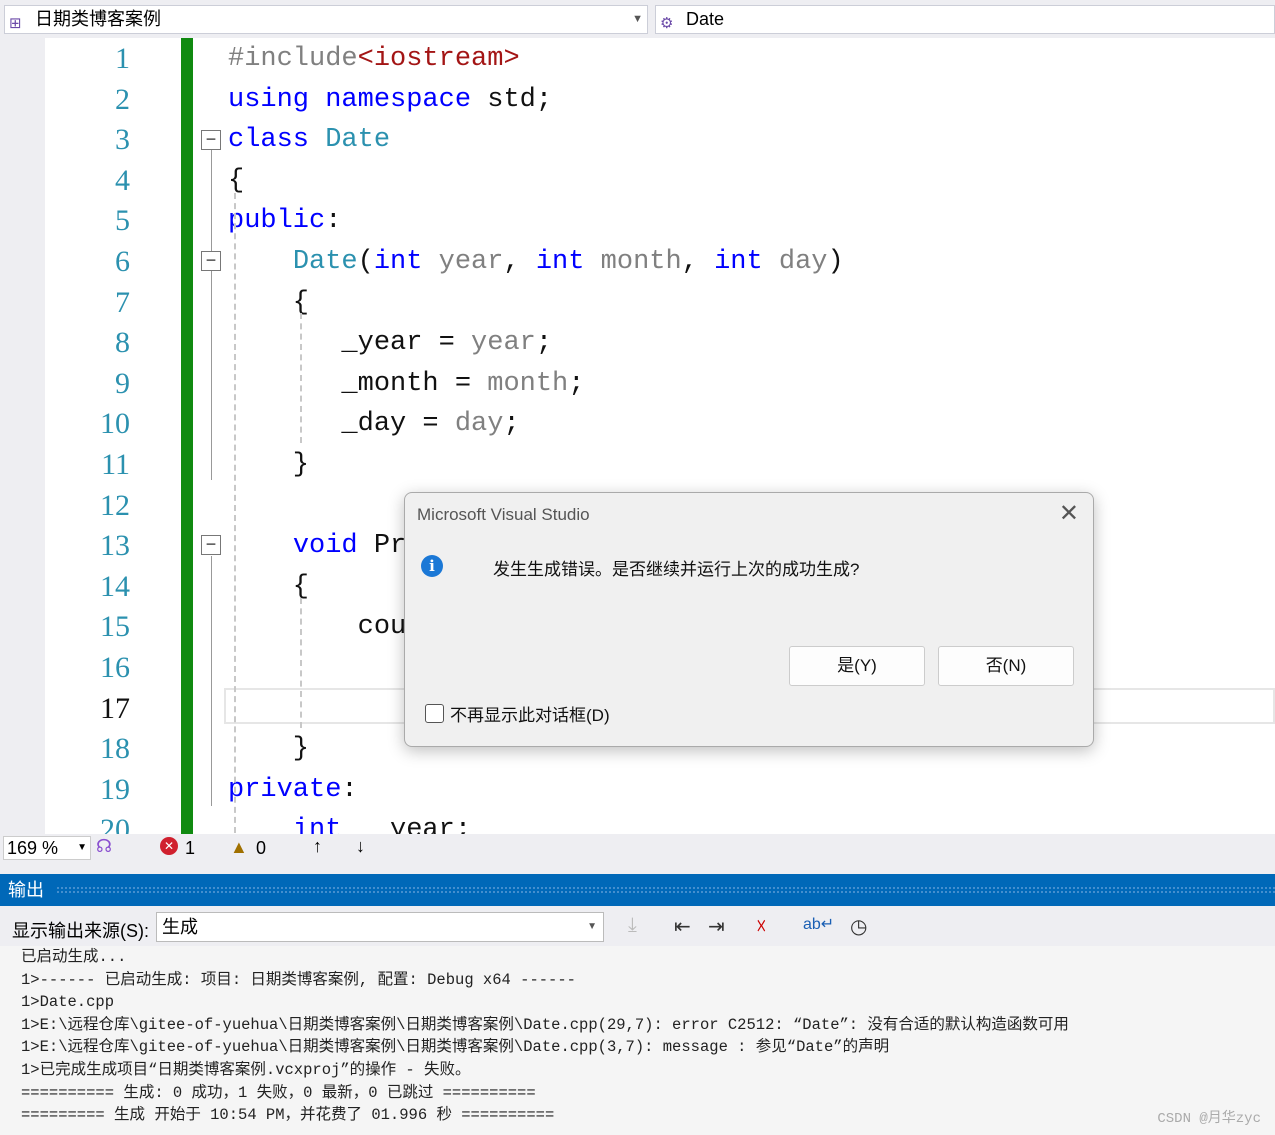 Image resolution: width=1275 pixels, height=1135 pixels. I want to click on code-line: _month = month;, so click(406, 384).